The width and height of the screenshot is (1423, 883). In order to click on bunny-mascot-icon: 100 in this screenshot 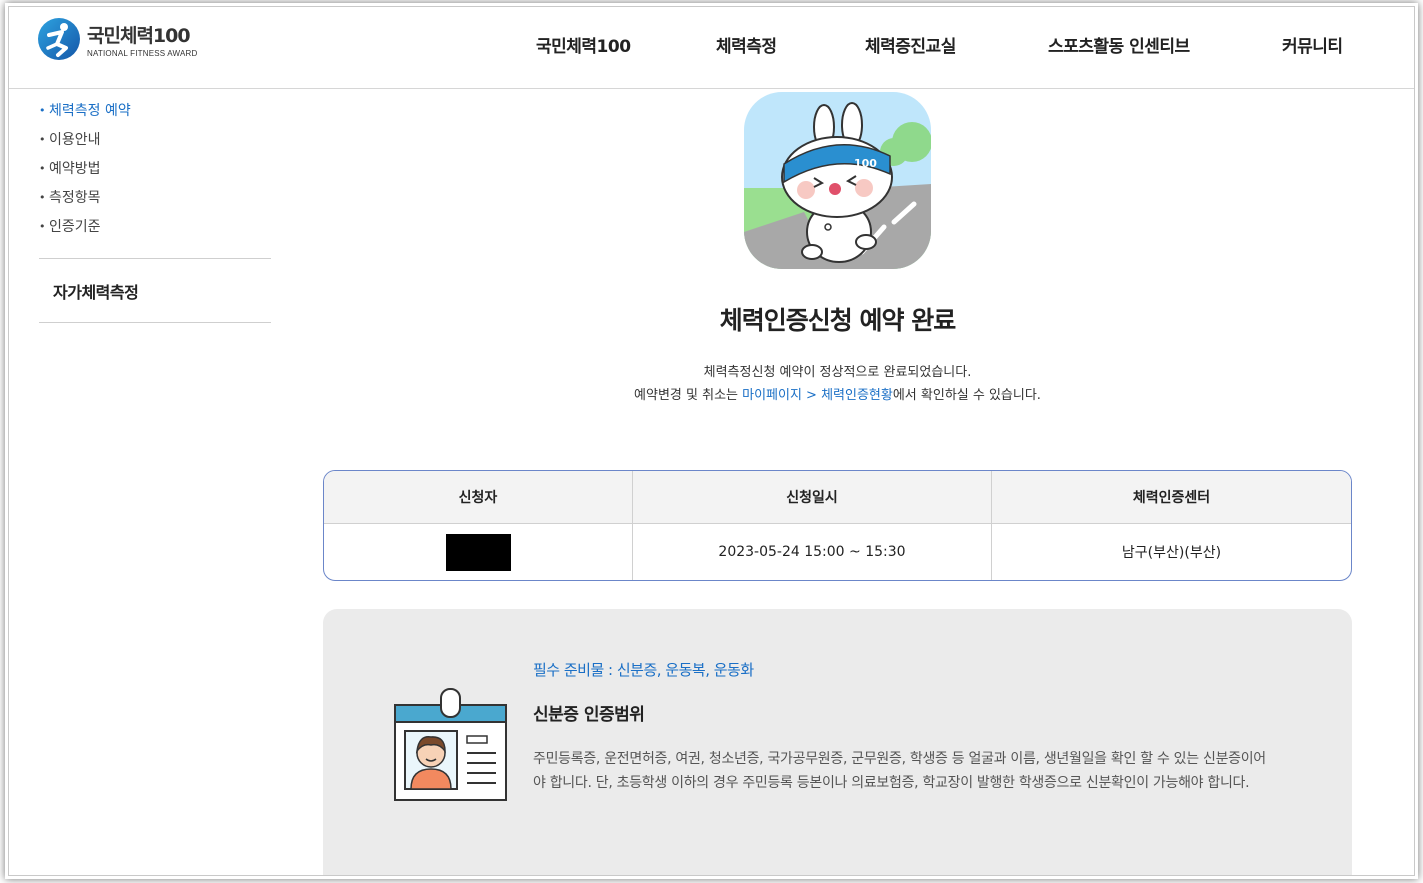, I will do `click(837, 180)`.